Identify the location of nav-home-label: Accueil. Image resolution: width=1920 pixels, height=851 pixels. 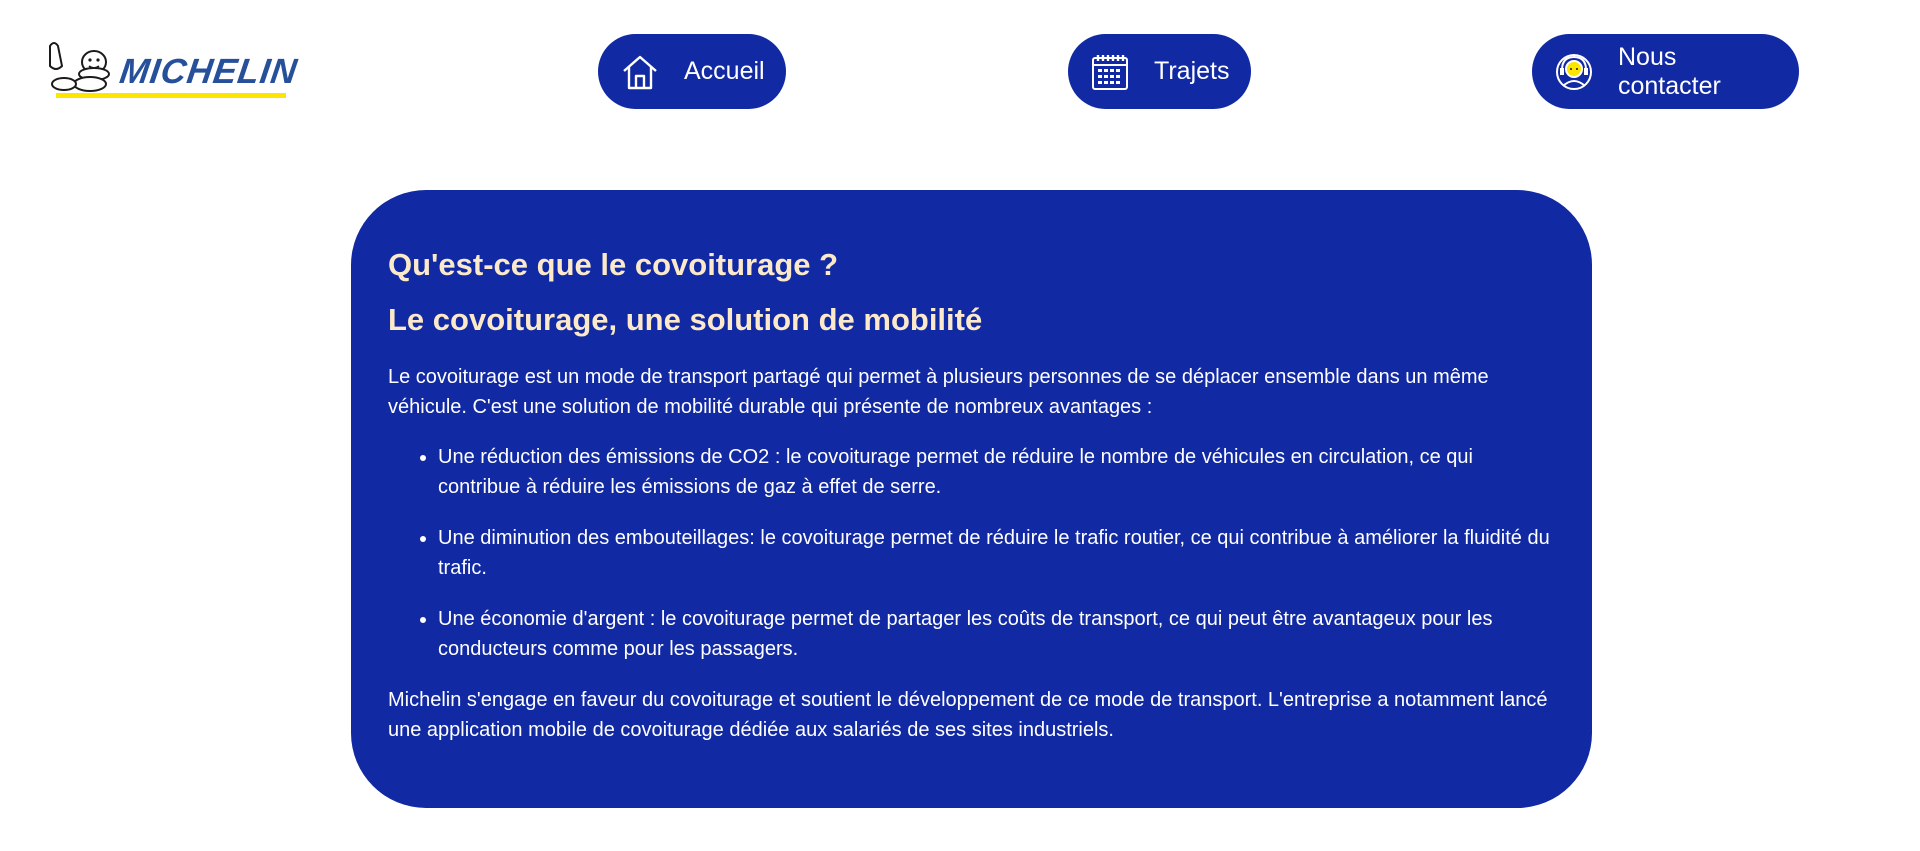
(724, 71).